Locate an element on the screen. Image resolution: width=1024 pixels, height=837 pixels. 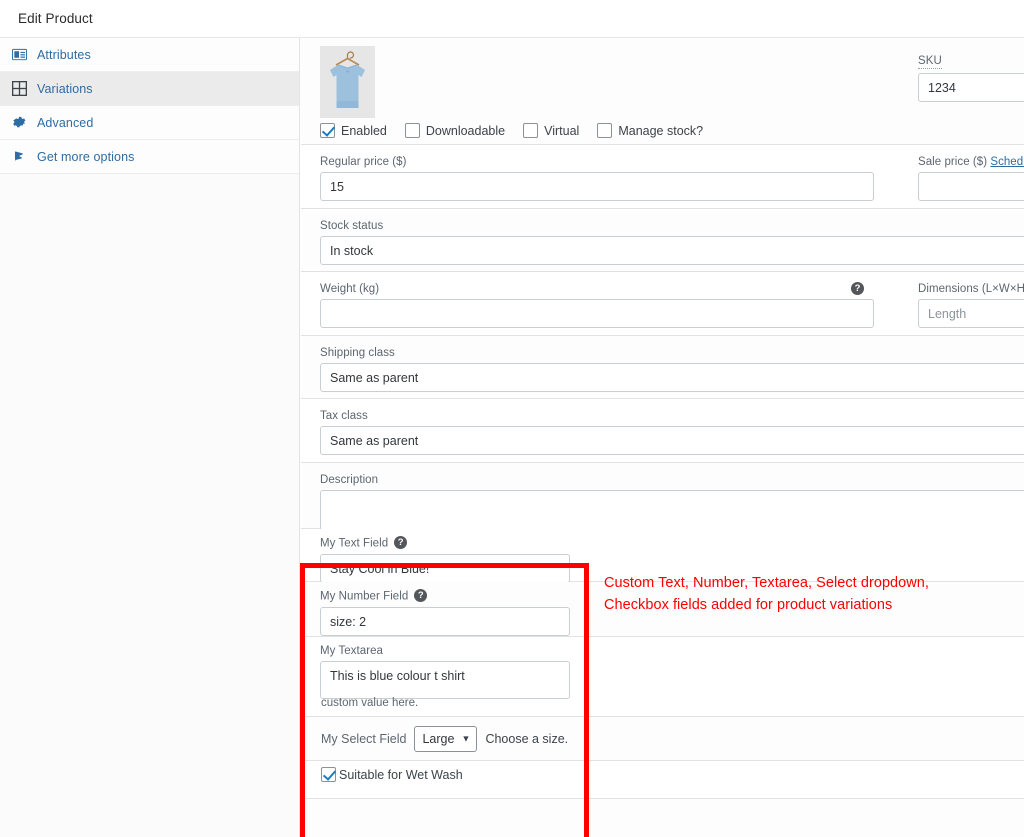
custom-textarea-description: custom value here. is located at coordinates (370, 703).